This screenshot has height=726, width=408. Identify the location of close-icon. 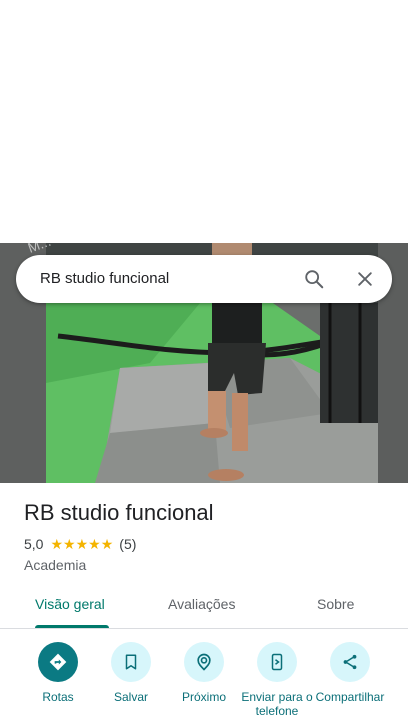
(365, 279).